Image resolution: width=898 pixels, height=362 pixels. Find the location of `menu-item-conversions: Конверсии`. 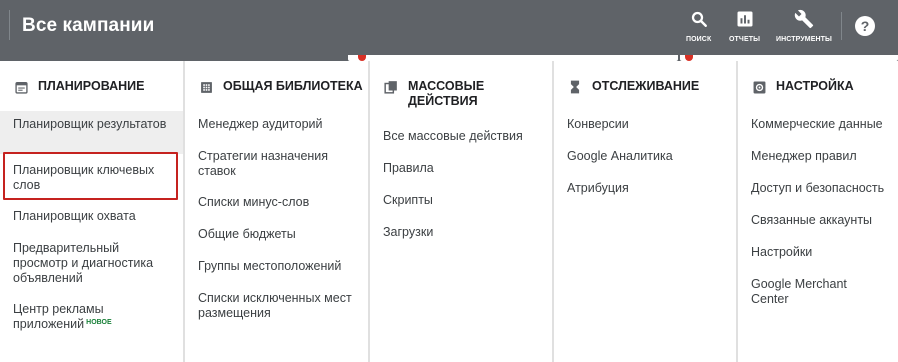

menu-item-conversions: Конверсии is located at coordinates (645, 124).